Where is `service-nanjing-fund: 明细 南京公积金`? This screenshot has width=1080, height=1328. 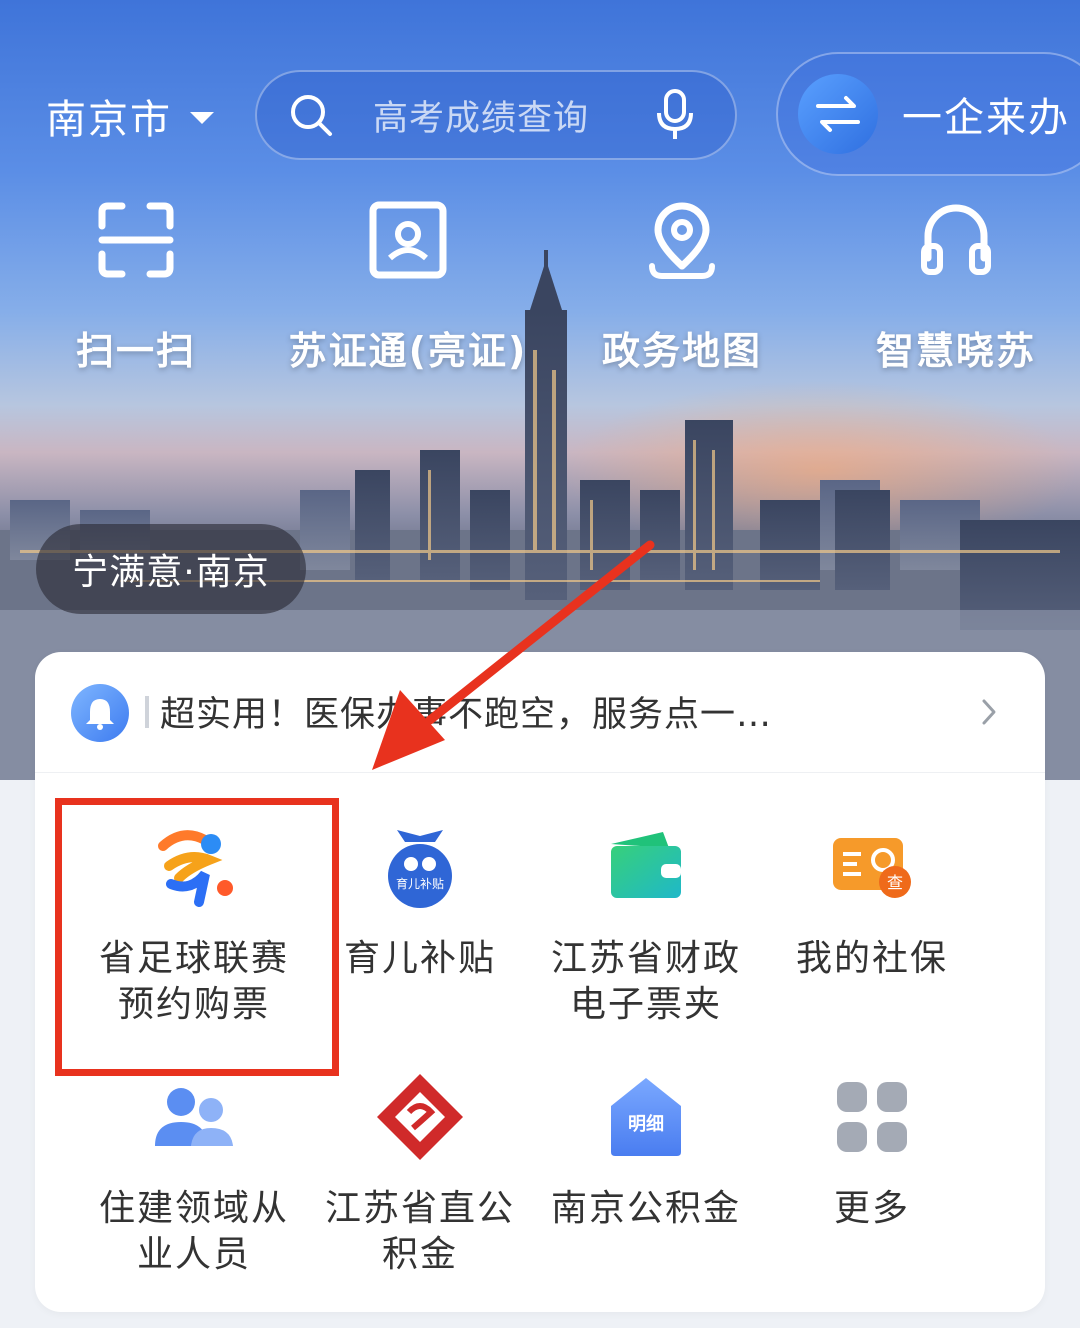
service-nanjing-fund: 明细 南京公积金 is located at coordinates (646, 1152).